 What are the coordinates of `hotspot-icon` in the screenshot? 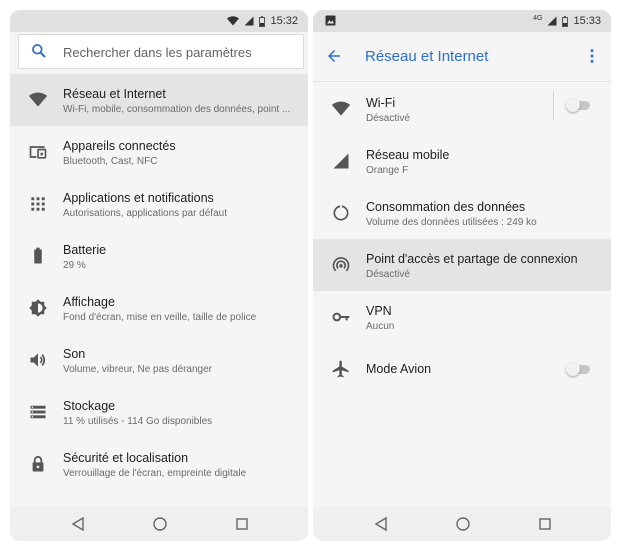 It's located at (341, 264).